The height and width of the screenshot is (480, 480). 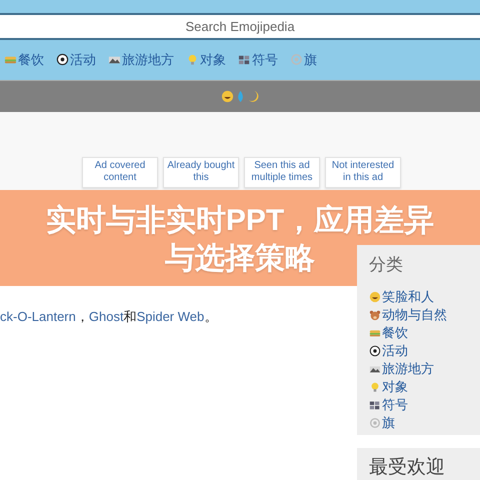 What do you see at coordinates (201, 172) in the screenshot?
I see `feedback-button: Already bought this` at bounding box center [201, 172].